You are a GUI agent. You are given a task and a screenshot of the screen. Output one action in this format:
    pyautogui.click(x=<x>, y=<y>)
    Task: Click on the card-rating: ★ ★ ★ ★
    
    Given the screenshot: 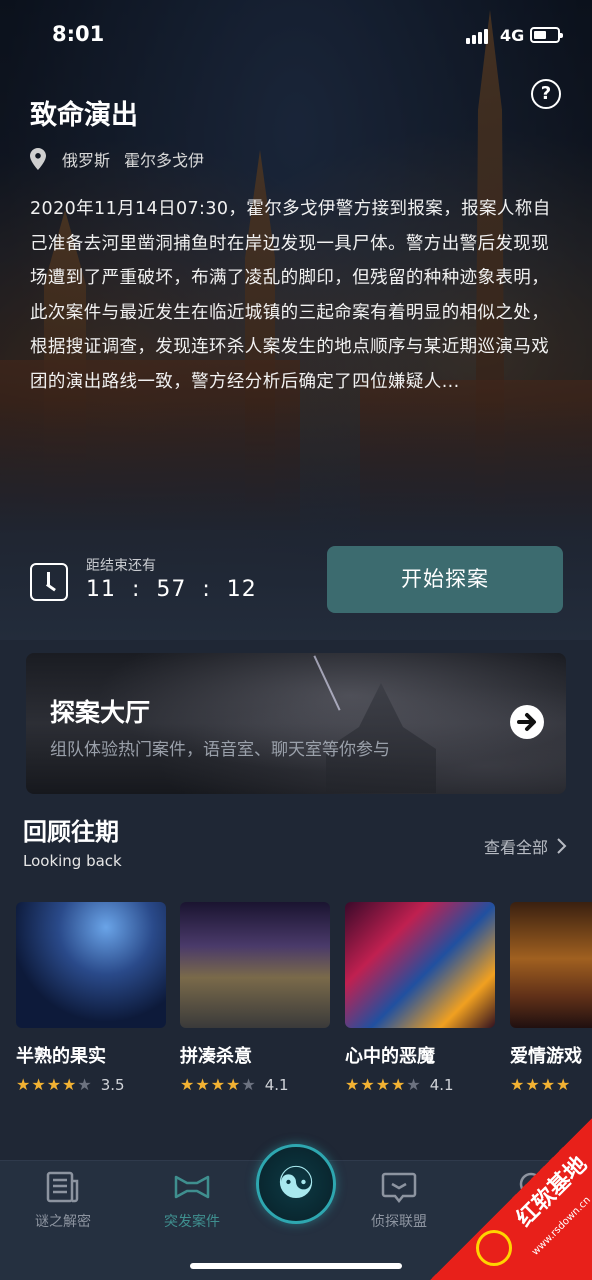 What is the action you would take?
    pyautogui.click(x=540, y=1084)
    